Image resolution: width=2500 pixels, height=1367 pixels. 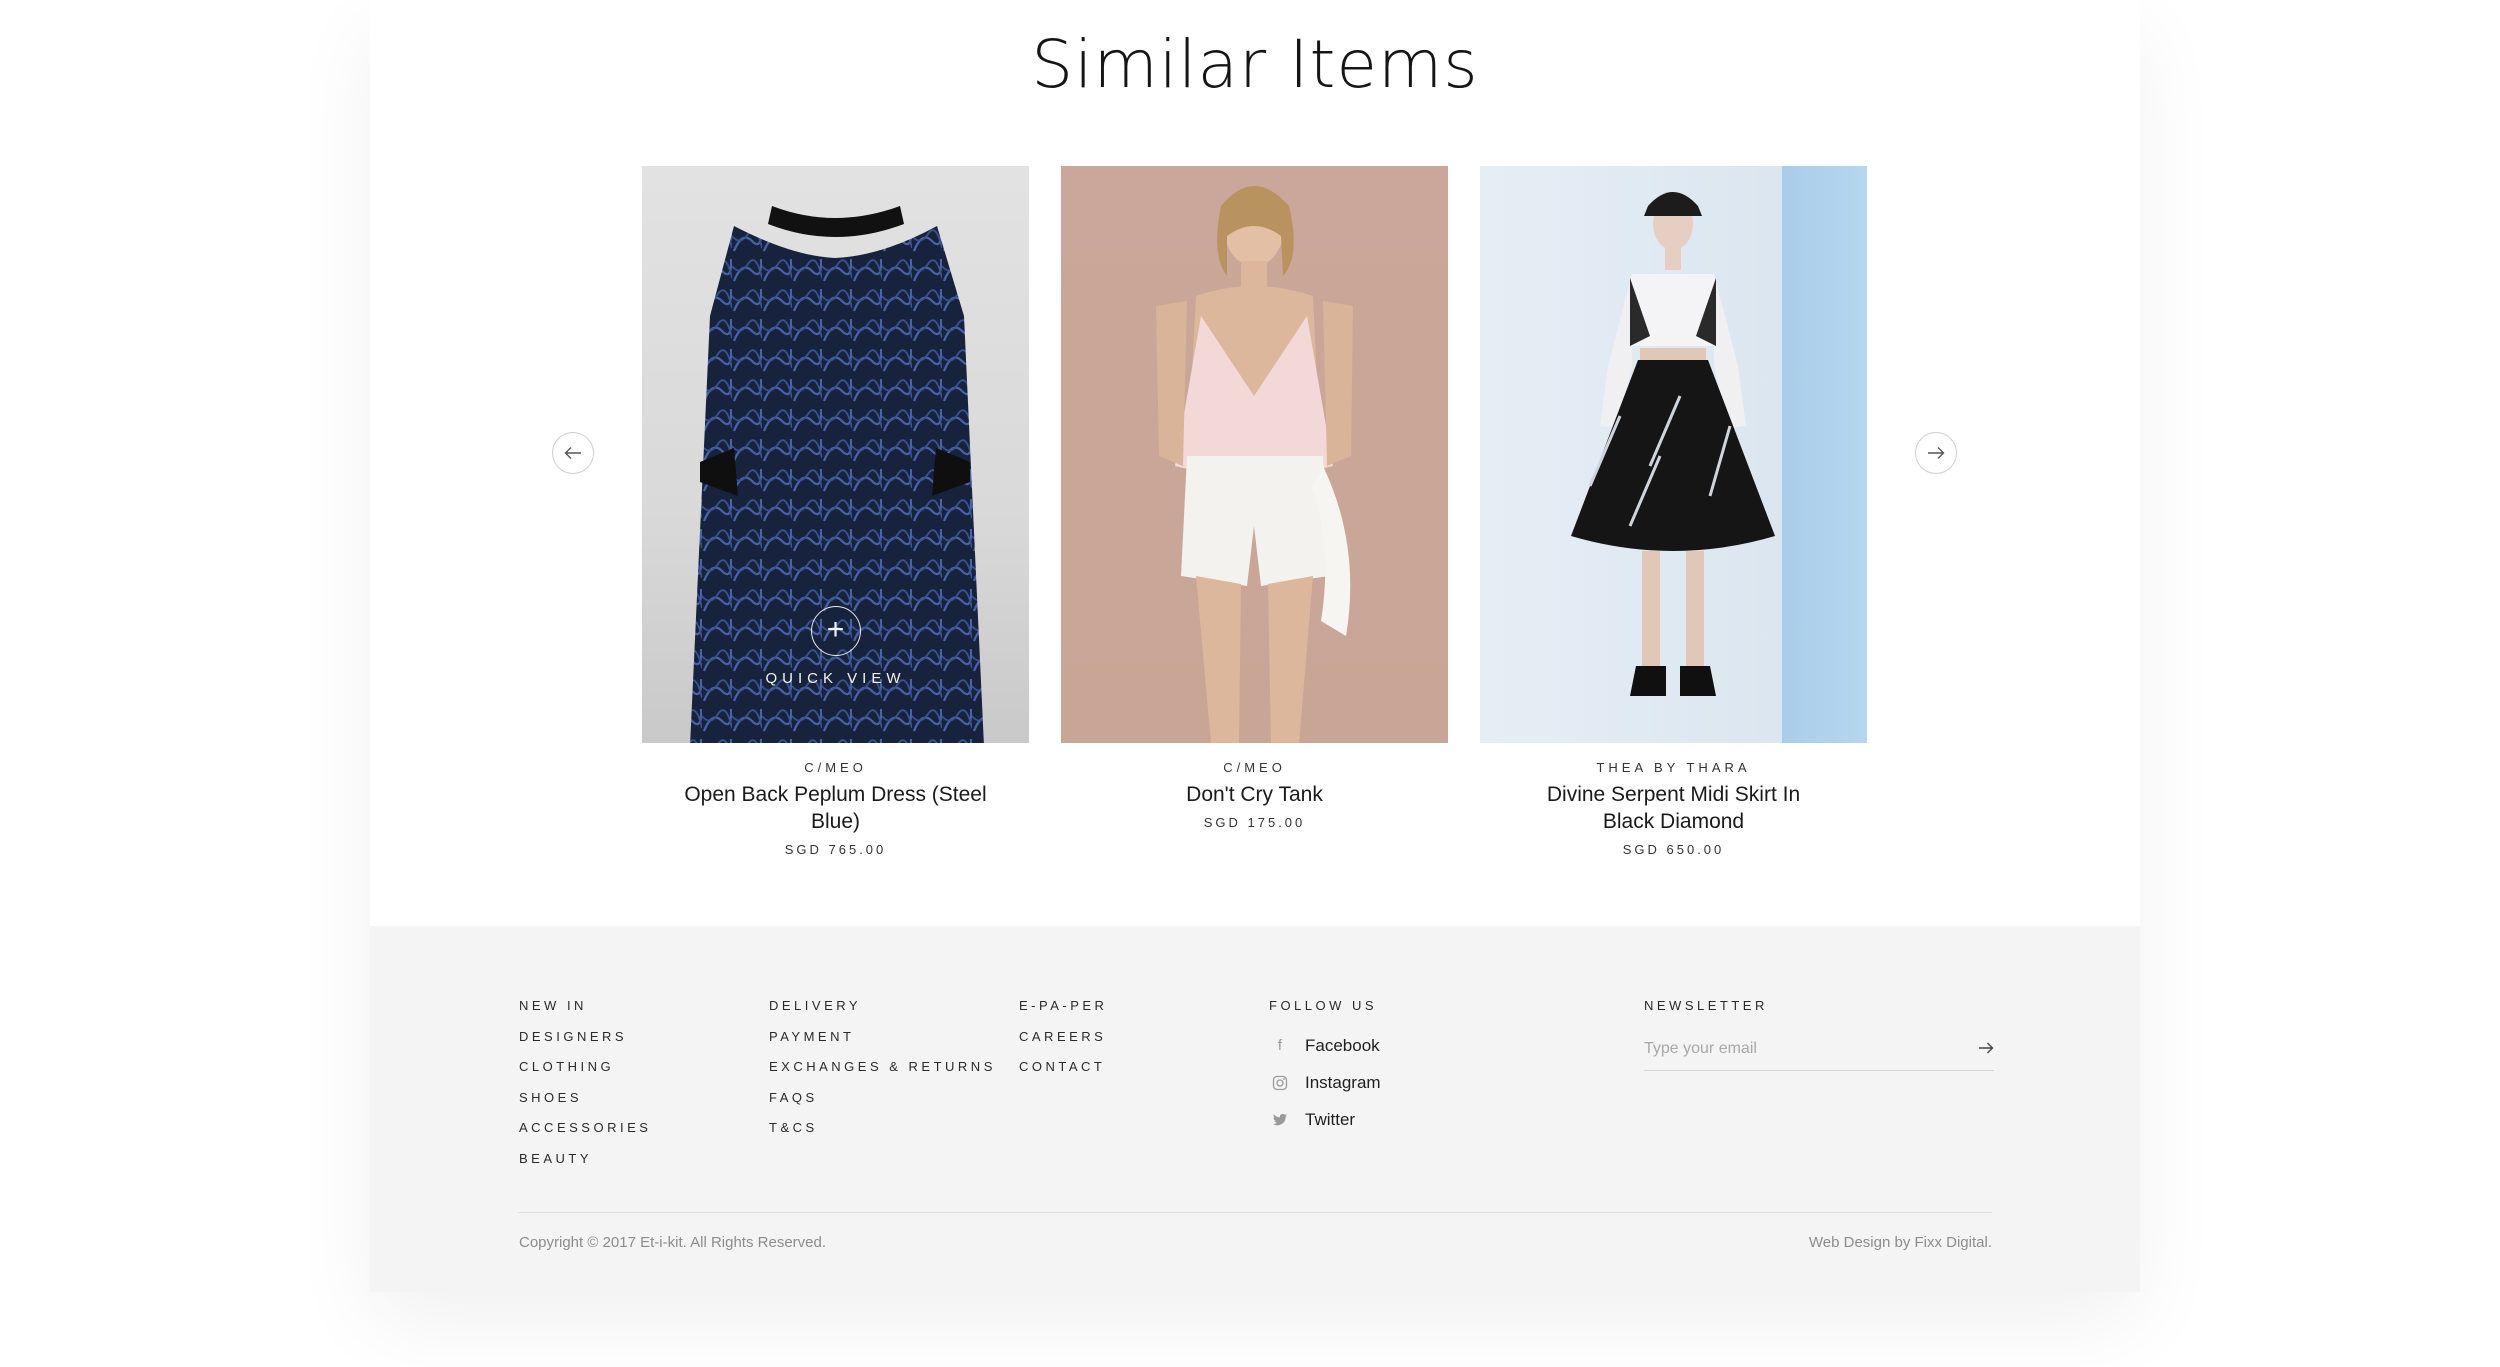 I want to click on footer-link-delivery: DELIVERY, so click(x=882, y=1013).